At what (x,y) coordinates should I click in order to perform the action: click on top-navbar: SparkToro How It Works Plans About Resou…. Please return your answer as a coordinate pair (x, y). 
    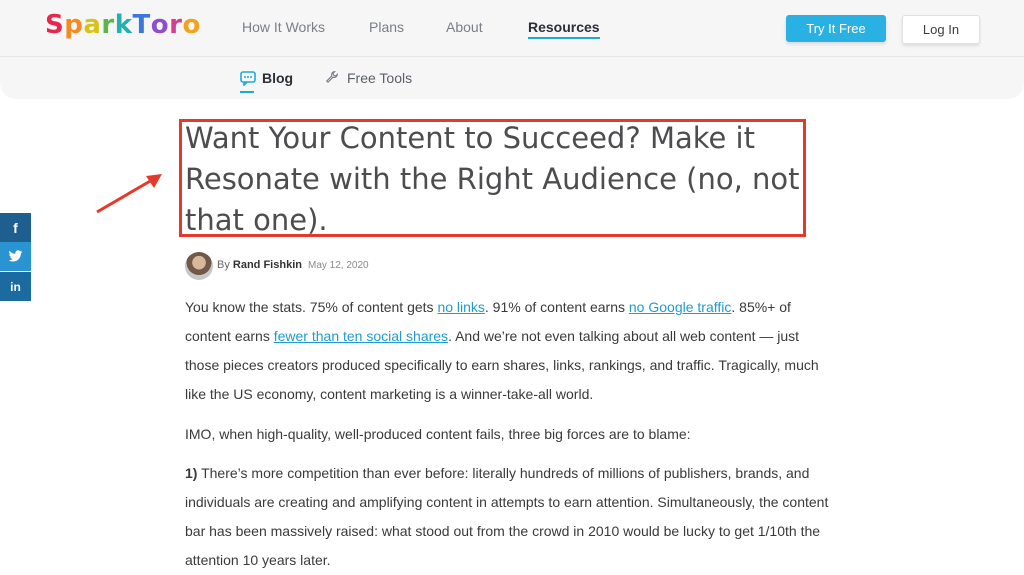
    Looking at the image, I should click on (512, 28).